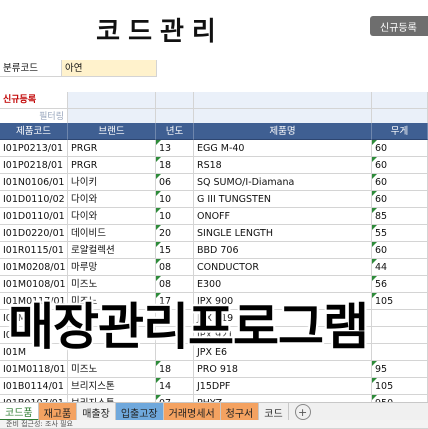 The image size is (428, 429). What do you see at coordinates (283, 250) in the screenshot?
I see `cell-product-name: BBD 706` at bounding box center [283, 250].